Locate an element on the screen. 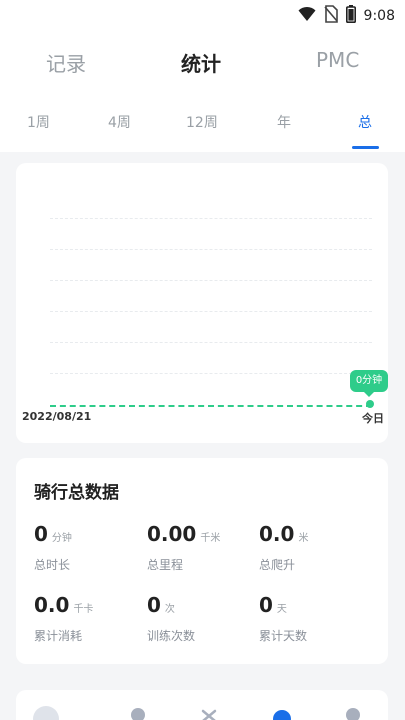 Image resolution: width=405 pixels, height=720 pixels. stat-unit: 分钟 is located at coordinates (61, 538).